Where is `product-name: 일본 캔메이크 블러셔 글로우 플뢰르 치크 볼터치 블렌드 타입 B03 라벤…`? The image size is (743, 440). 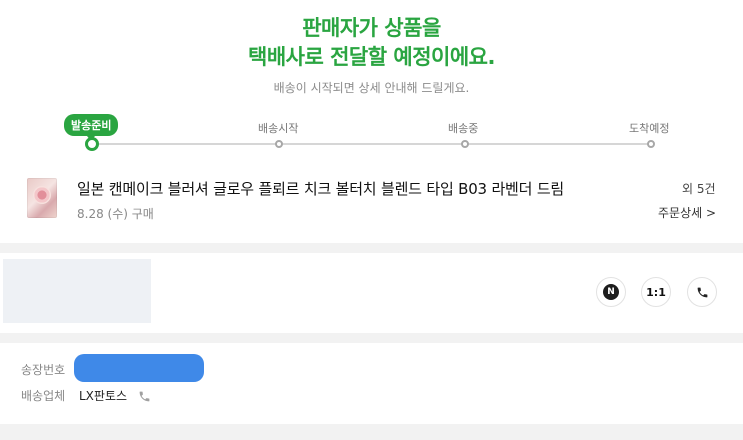 product-name: 일본 캔메이크 블러셔 글로우 플뢰르 치크 볼터치 블렌드 타입 B03 라벤… is located at coordinates (320, 188).